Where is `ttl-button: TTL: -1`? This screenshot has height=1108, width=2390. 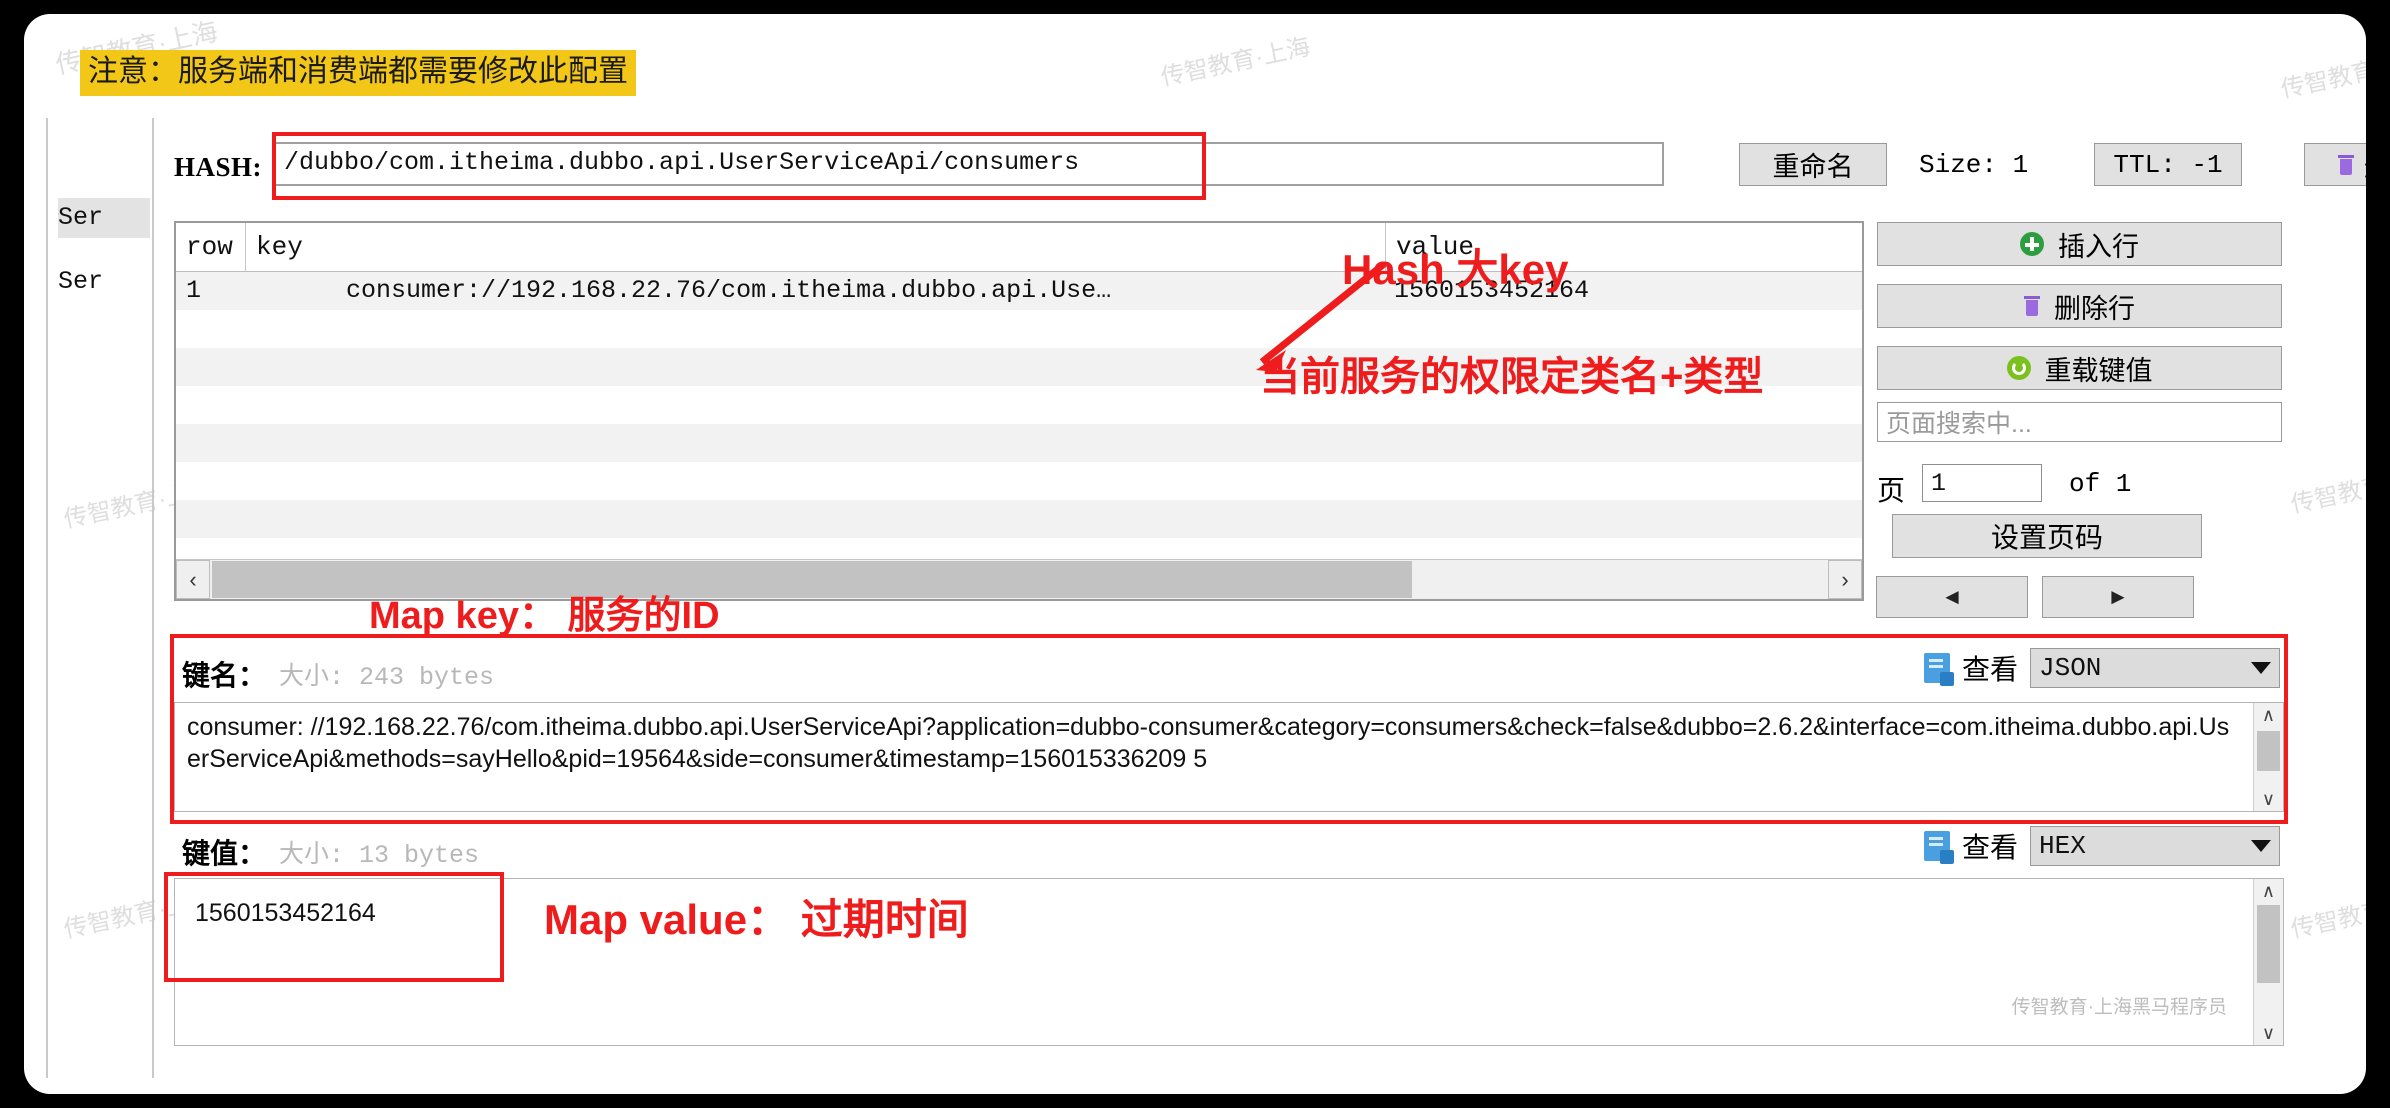 ttl-button: TTL: -1 is located at coordinates (2168, 164).